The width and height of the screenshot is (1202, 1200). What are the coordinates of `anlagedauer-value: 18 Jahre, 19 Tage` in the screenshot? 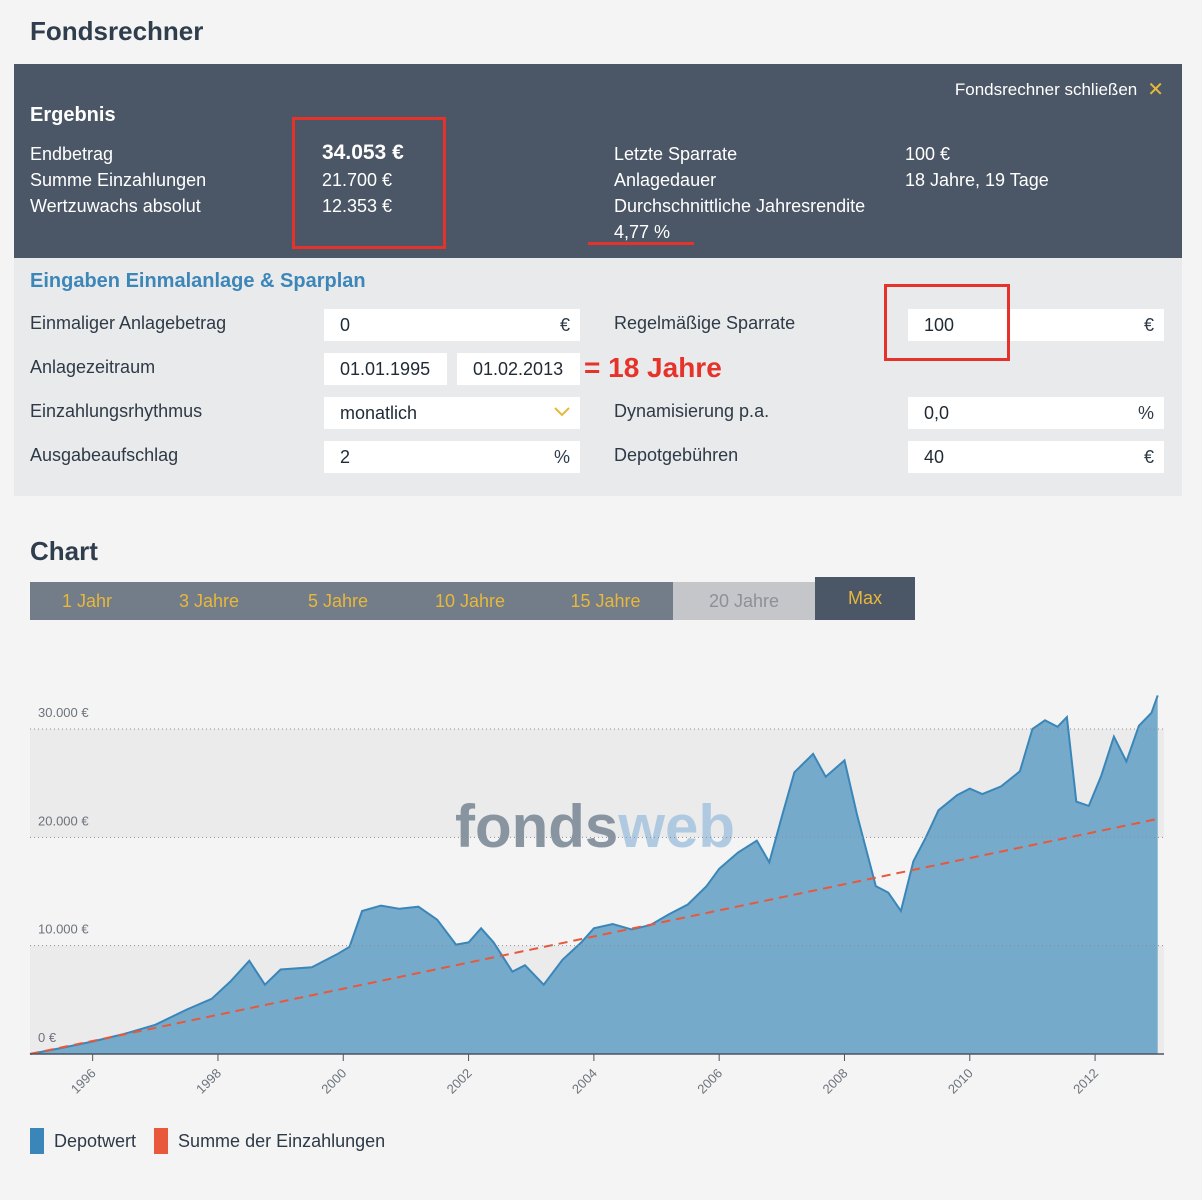 It's located at (977, 180).